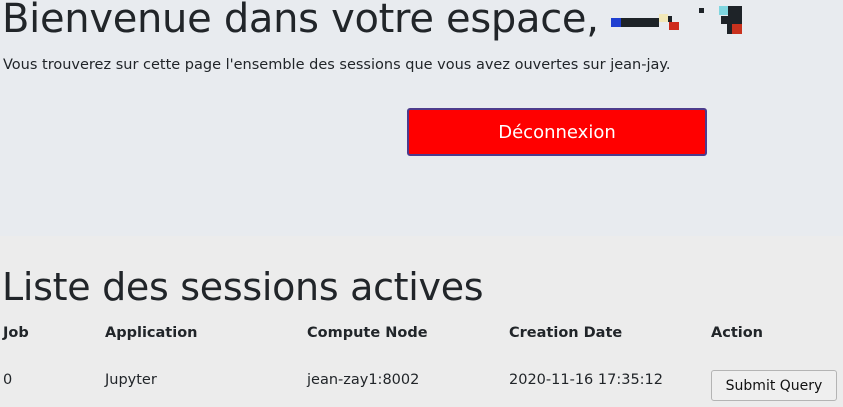 This screenshot has width=843, height=407. What do you see at coordinates (363, 380) in the screenshot?
I see `cell-compute-node: jean-zay1:8002` at bounding box center [363, 380].